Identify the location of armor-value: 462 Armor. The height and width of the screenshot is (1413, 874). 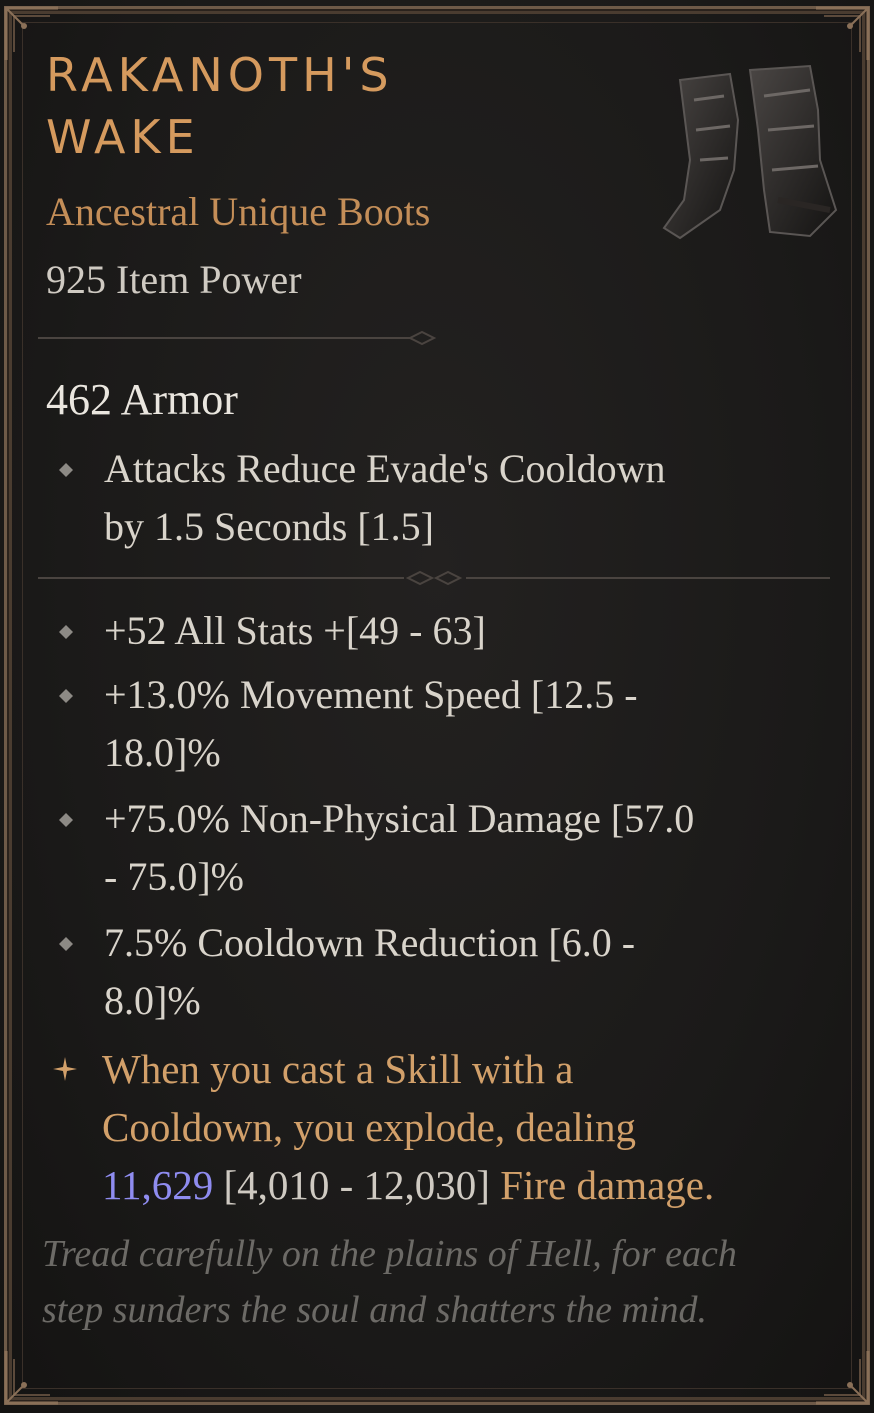
(142, 399).